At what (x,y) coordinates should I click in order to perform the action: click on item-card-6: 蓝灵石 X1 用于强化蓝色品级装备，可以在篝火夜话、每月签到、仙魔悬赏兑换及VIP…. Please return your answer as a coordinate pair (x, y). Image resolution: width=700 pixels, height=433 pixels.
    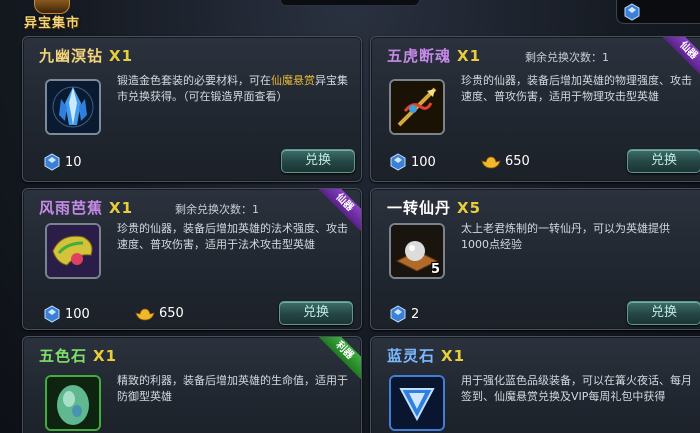
    Looking at the image, I should click on (535, 384).